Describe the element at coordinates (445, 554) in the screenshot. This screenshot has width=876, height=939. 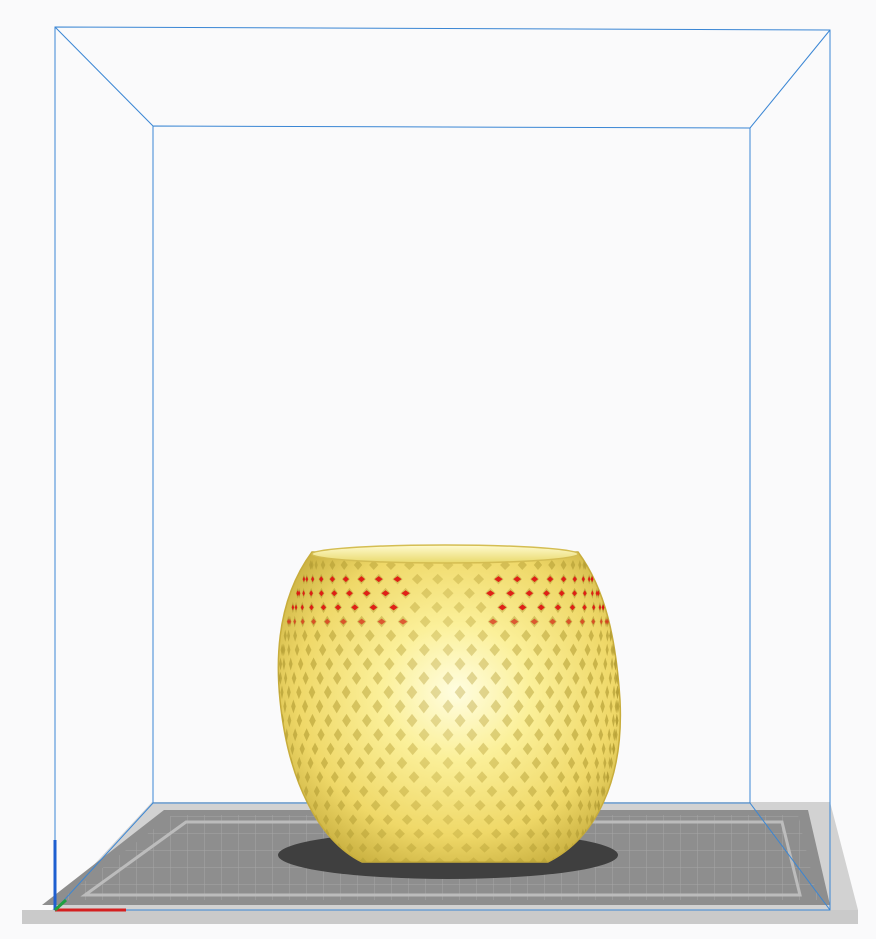
I see `vase-rim` at that location.